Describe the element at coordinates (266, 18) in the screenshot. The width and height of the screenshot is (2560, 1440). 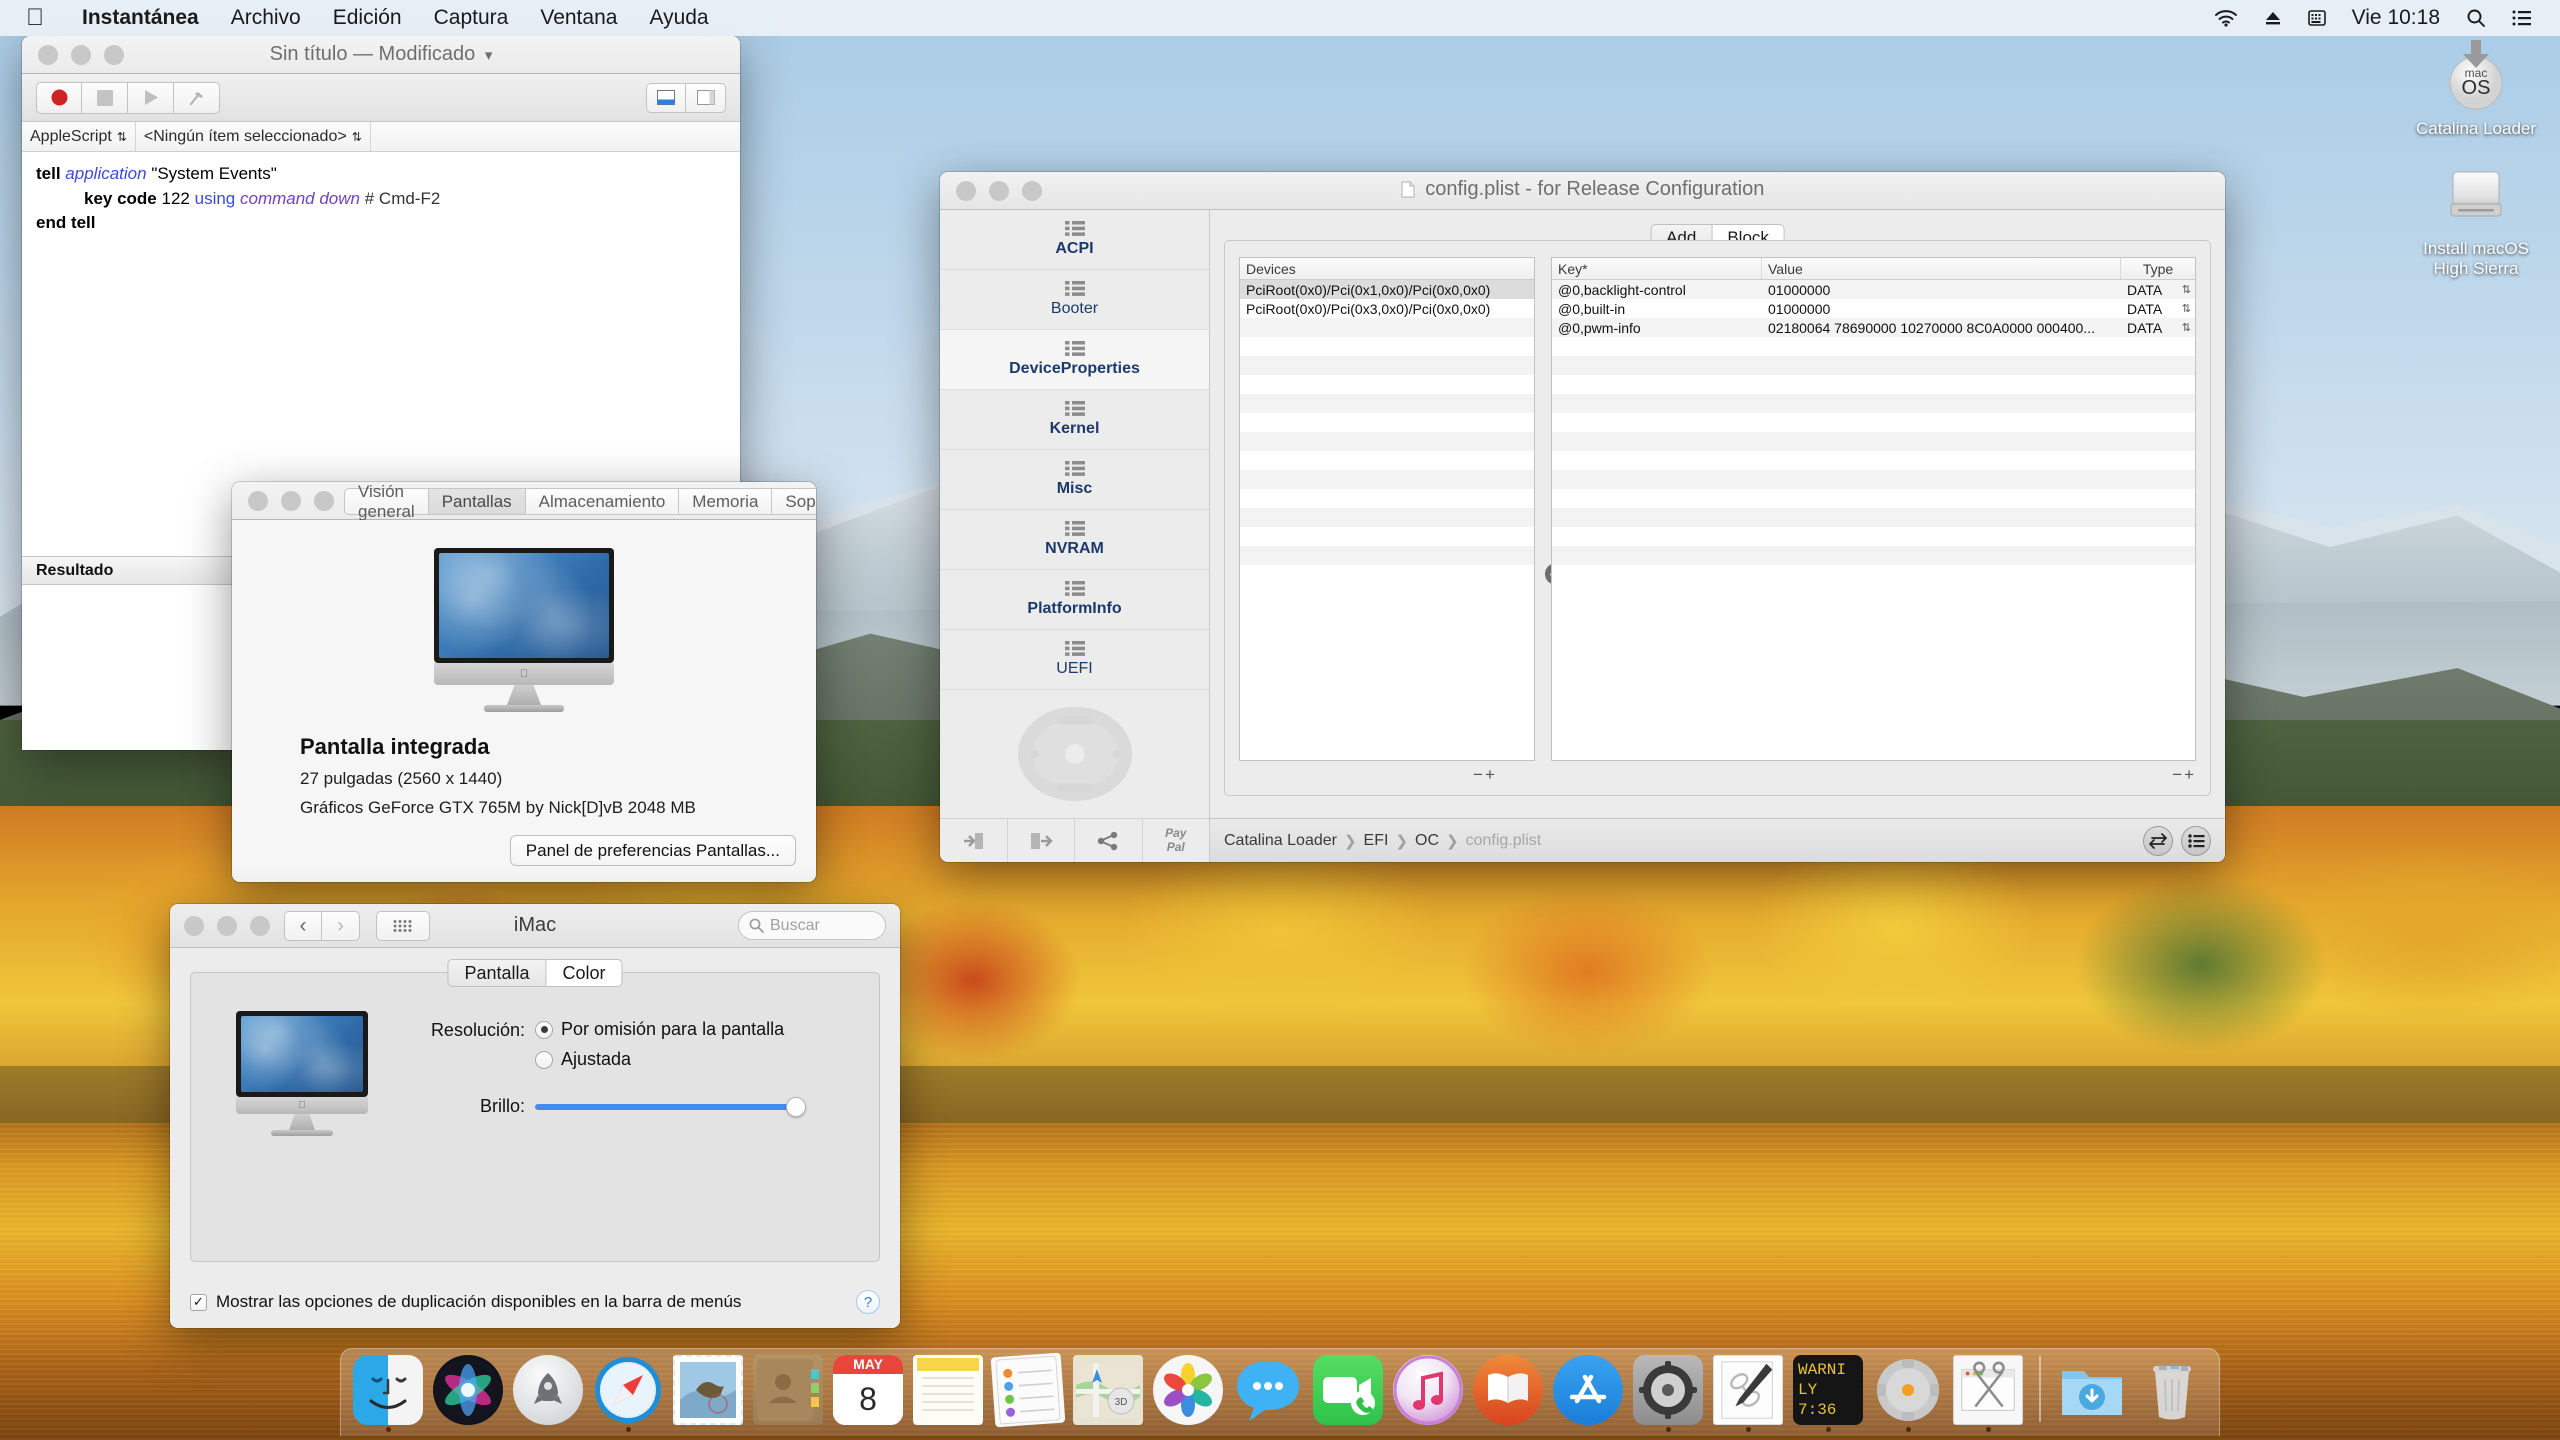
I see `menu-item-archivo: Archivo` at that location.